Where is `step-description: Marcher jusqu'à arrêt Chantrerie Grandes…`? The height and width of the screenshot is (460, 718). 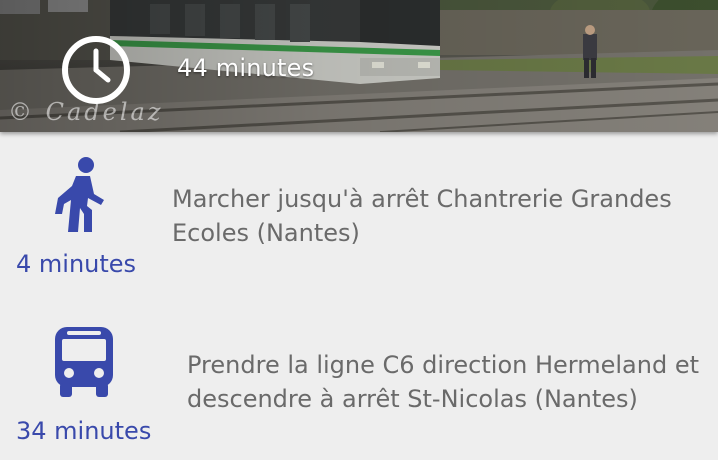
step-description: Marcher jusqu'à arrêt Chantrerie Grandes… is located at coordinates (422, 216).